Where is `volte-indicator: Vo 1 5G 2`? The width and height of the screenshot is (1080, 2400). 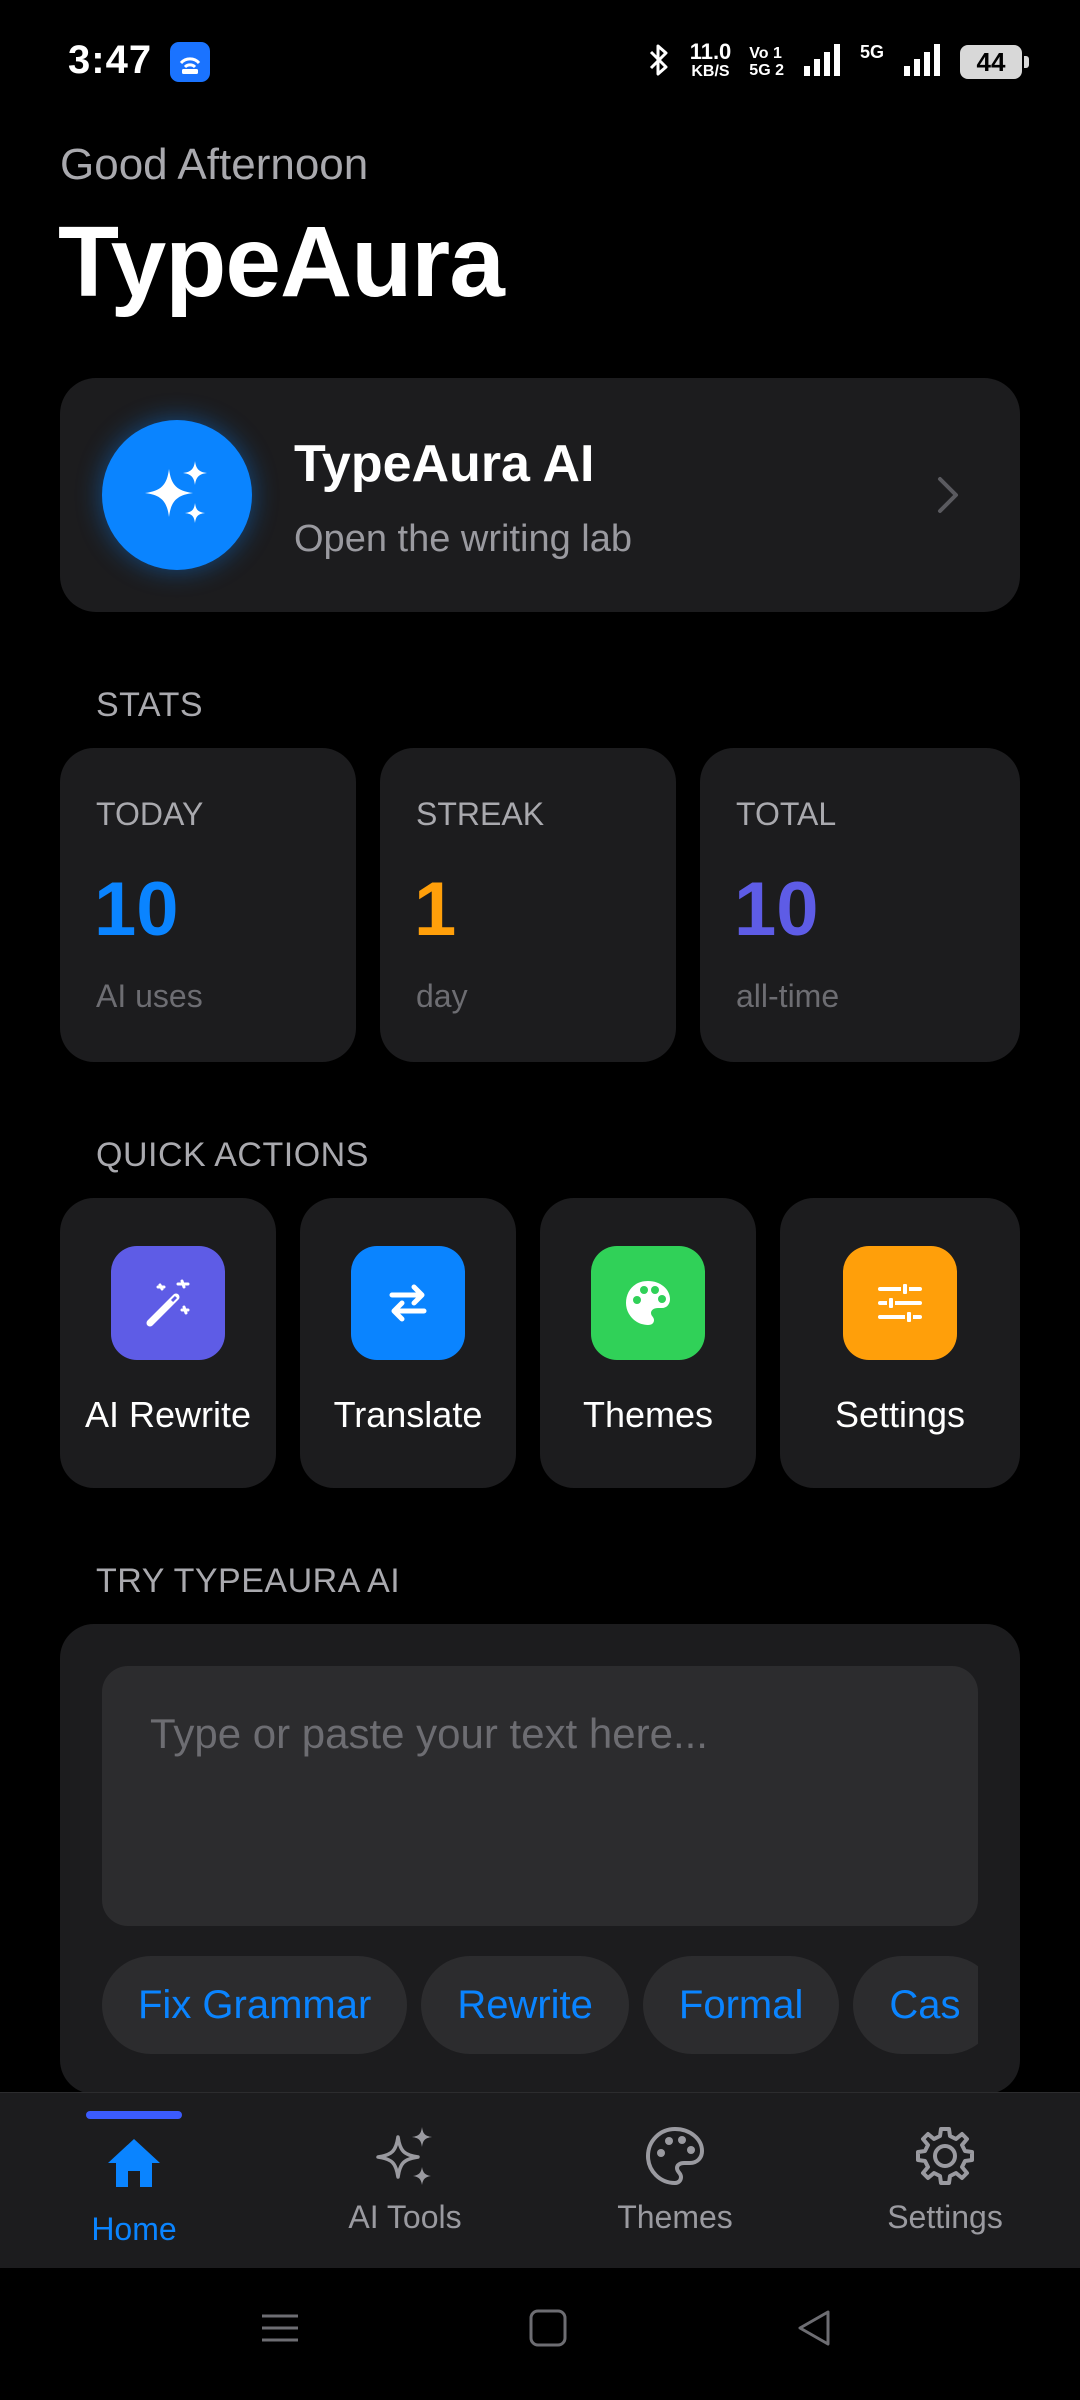 volte-indicator: Vo 1 5G 2 is located at coordinates (766, 62).